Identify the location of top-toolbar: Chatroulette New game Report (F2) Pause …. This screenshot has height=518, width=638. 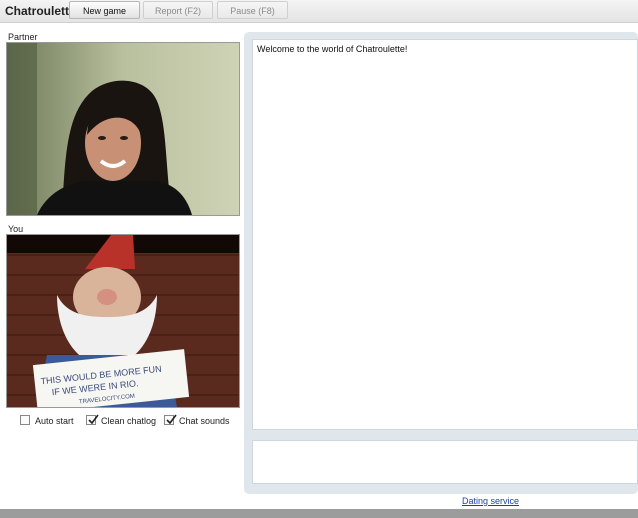
(319, 11).